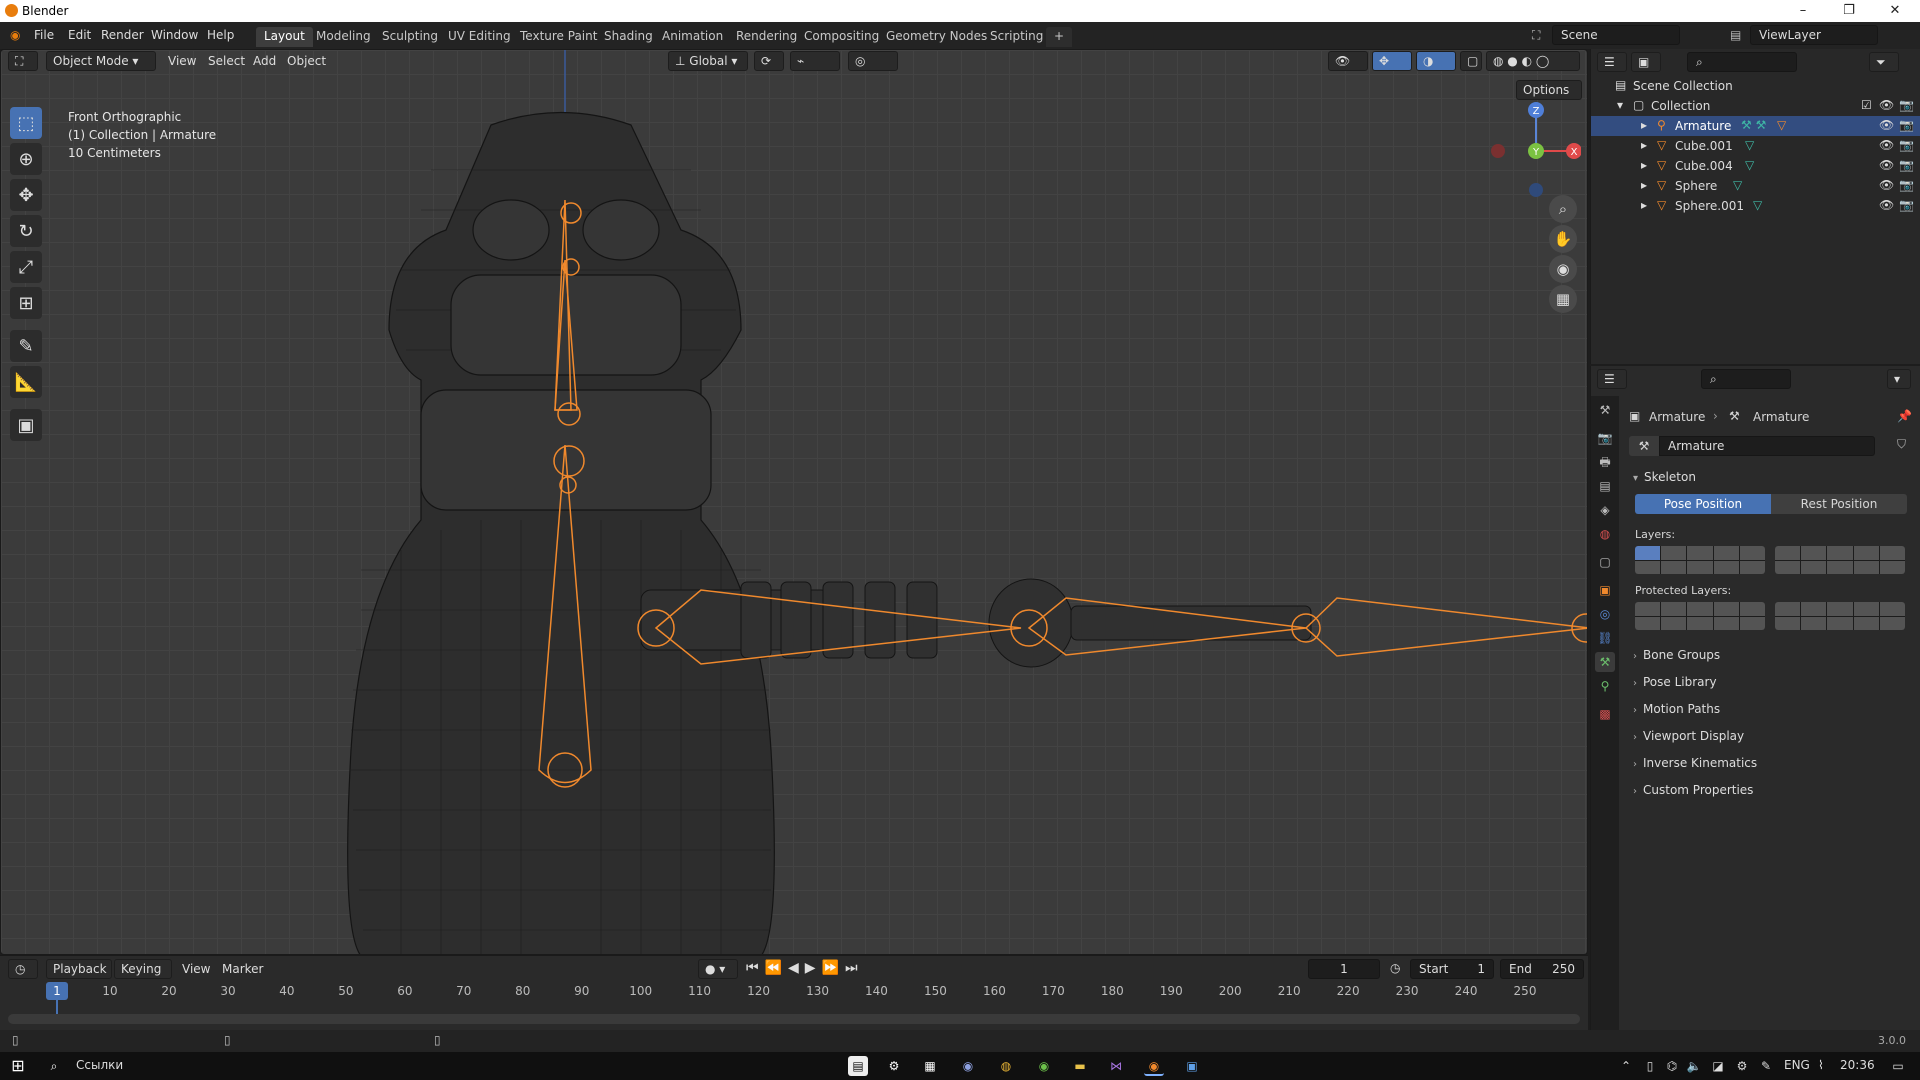 This screenshot has width=1920, height=1080. I want to click on armature-data-tab-icon: ⚒, so click(1605, 662).